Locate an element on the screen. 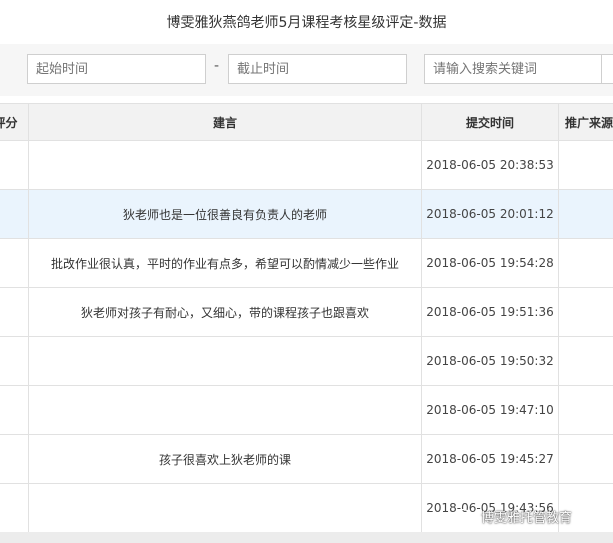 This screenshot has width=613, height=543. horizontal-scrollbar is located at coordinates (306, 537).